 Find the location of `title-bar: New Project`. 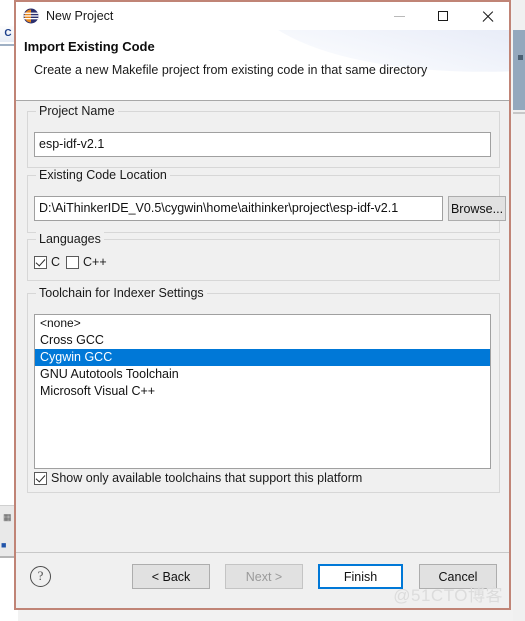

title-bar: New Project is located at coordinates (262, 15).